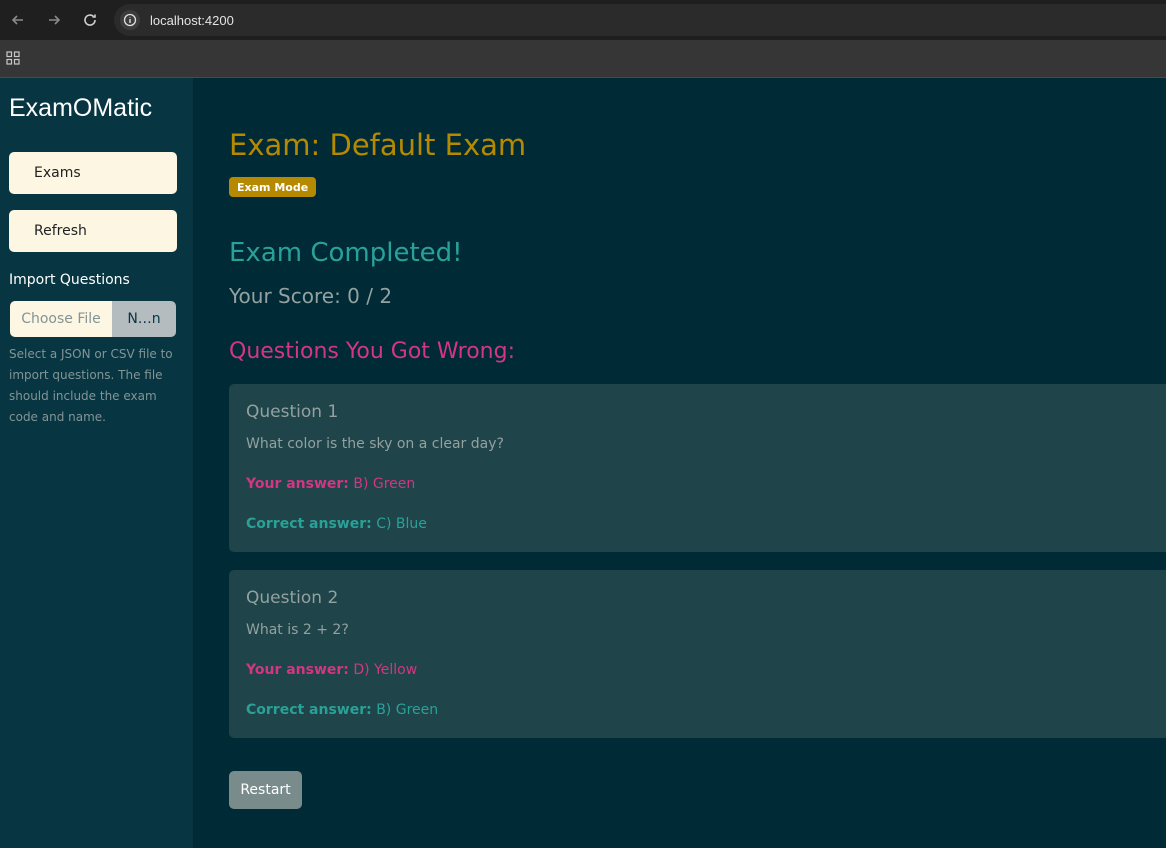 This screenshot has width=1166, height=848. What do you see at coordinates (93, 231) in the screenshot?
I see `refresh-button: Refresh` at bounding box center [93, 231].